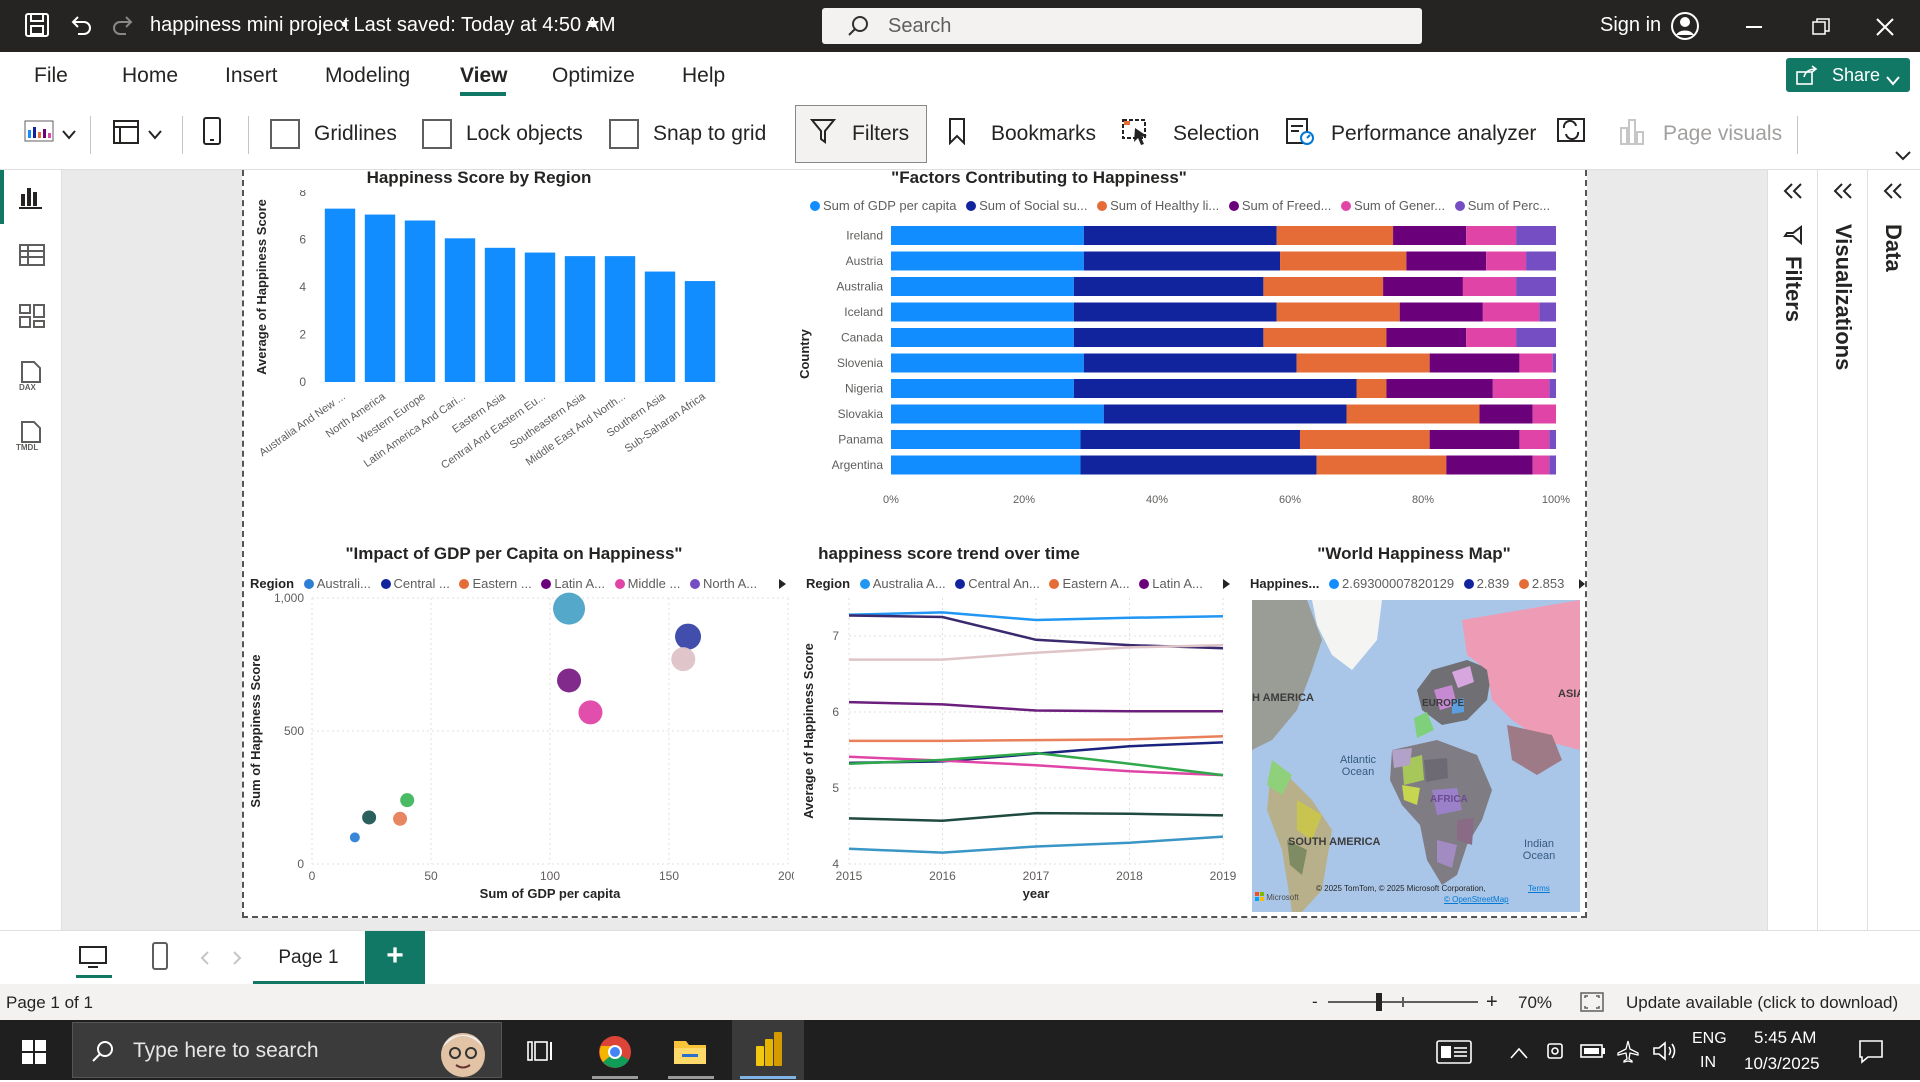  What do you see at coordinates (1539, 888) in the screenshot?
I see `map-terms-link: Terms` at bounding box center [1539, 888].